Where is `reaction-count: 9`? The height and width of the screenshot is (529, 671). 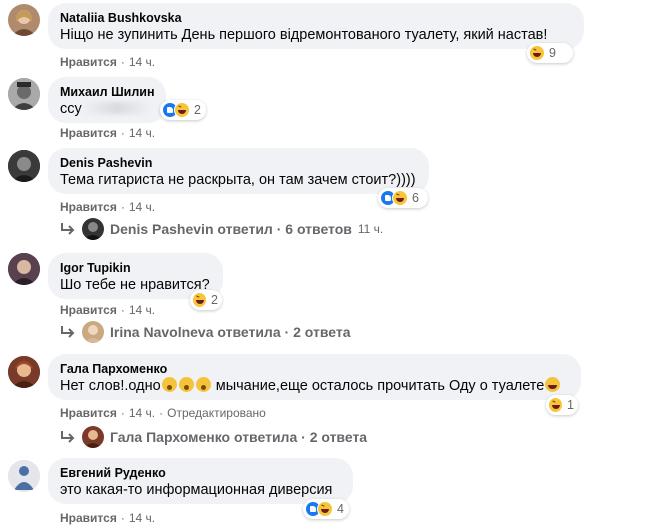 reaction-count: 9 is located at coordinates (552, 53).